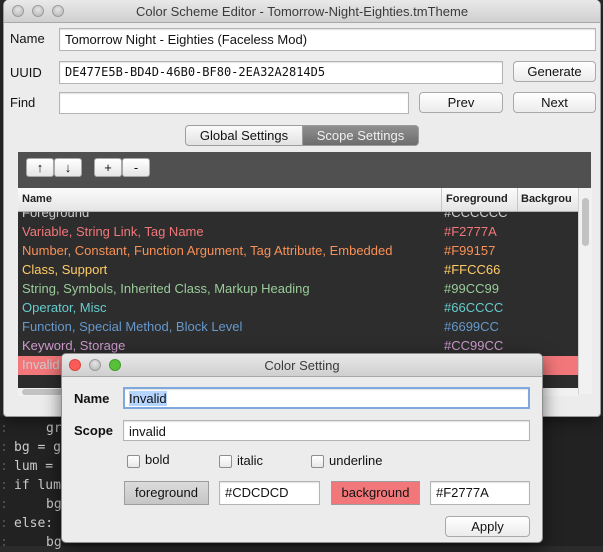 This screenshot has width=603, height=552. What do you see at coordinates (244, 135) in the screenshot?
I see `tab-global-settings: Global Settings` at bounding box center [244, 135].